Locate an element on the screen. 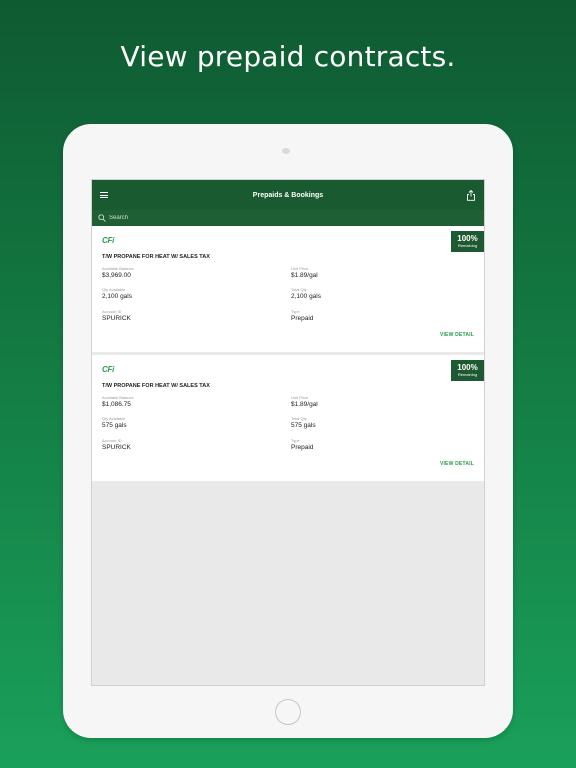 The image size is (576, 768). search-icon is located at coordinates (102, 218).